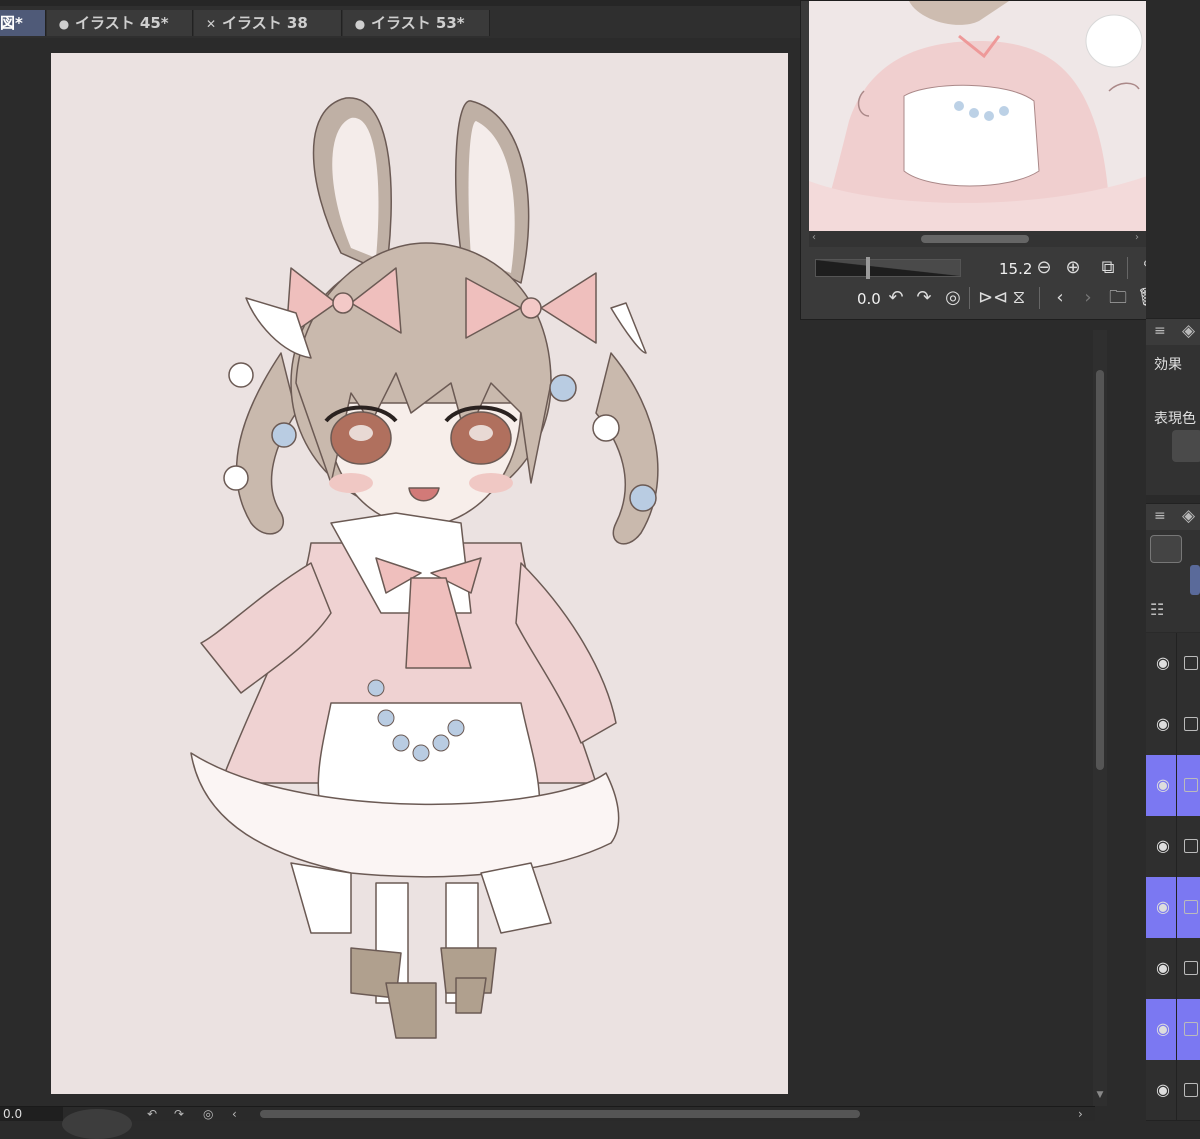  I want to click on previous-icon: ‹, so click(1060, 298).